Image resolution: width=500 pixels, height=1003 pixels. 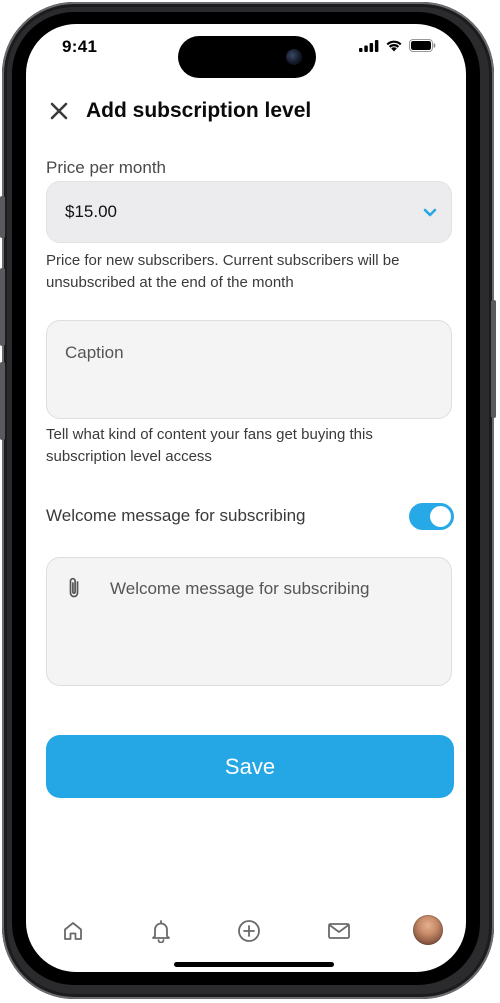 I want to click on battery-icon, so click(x=422, y=48).